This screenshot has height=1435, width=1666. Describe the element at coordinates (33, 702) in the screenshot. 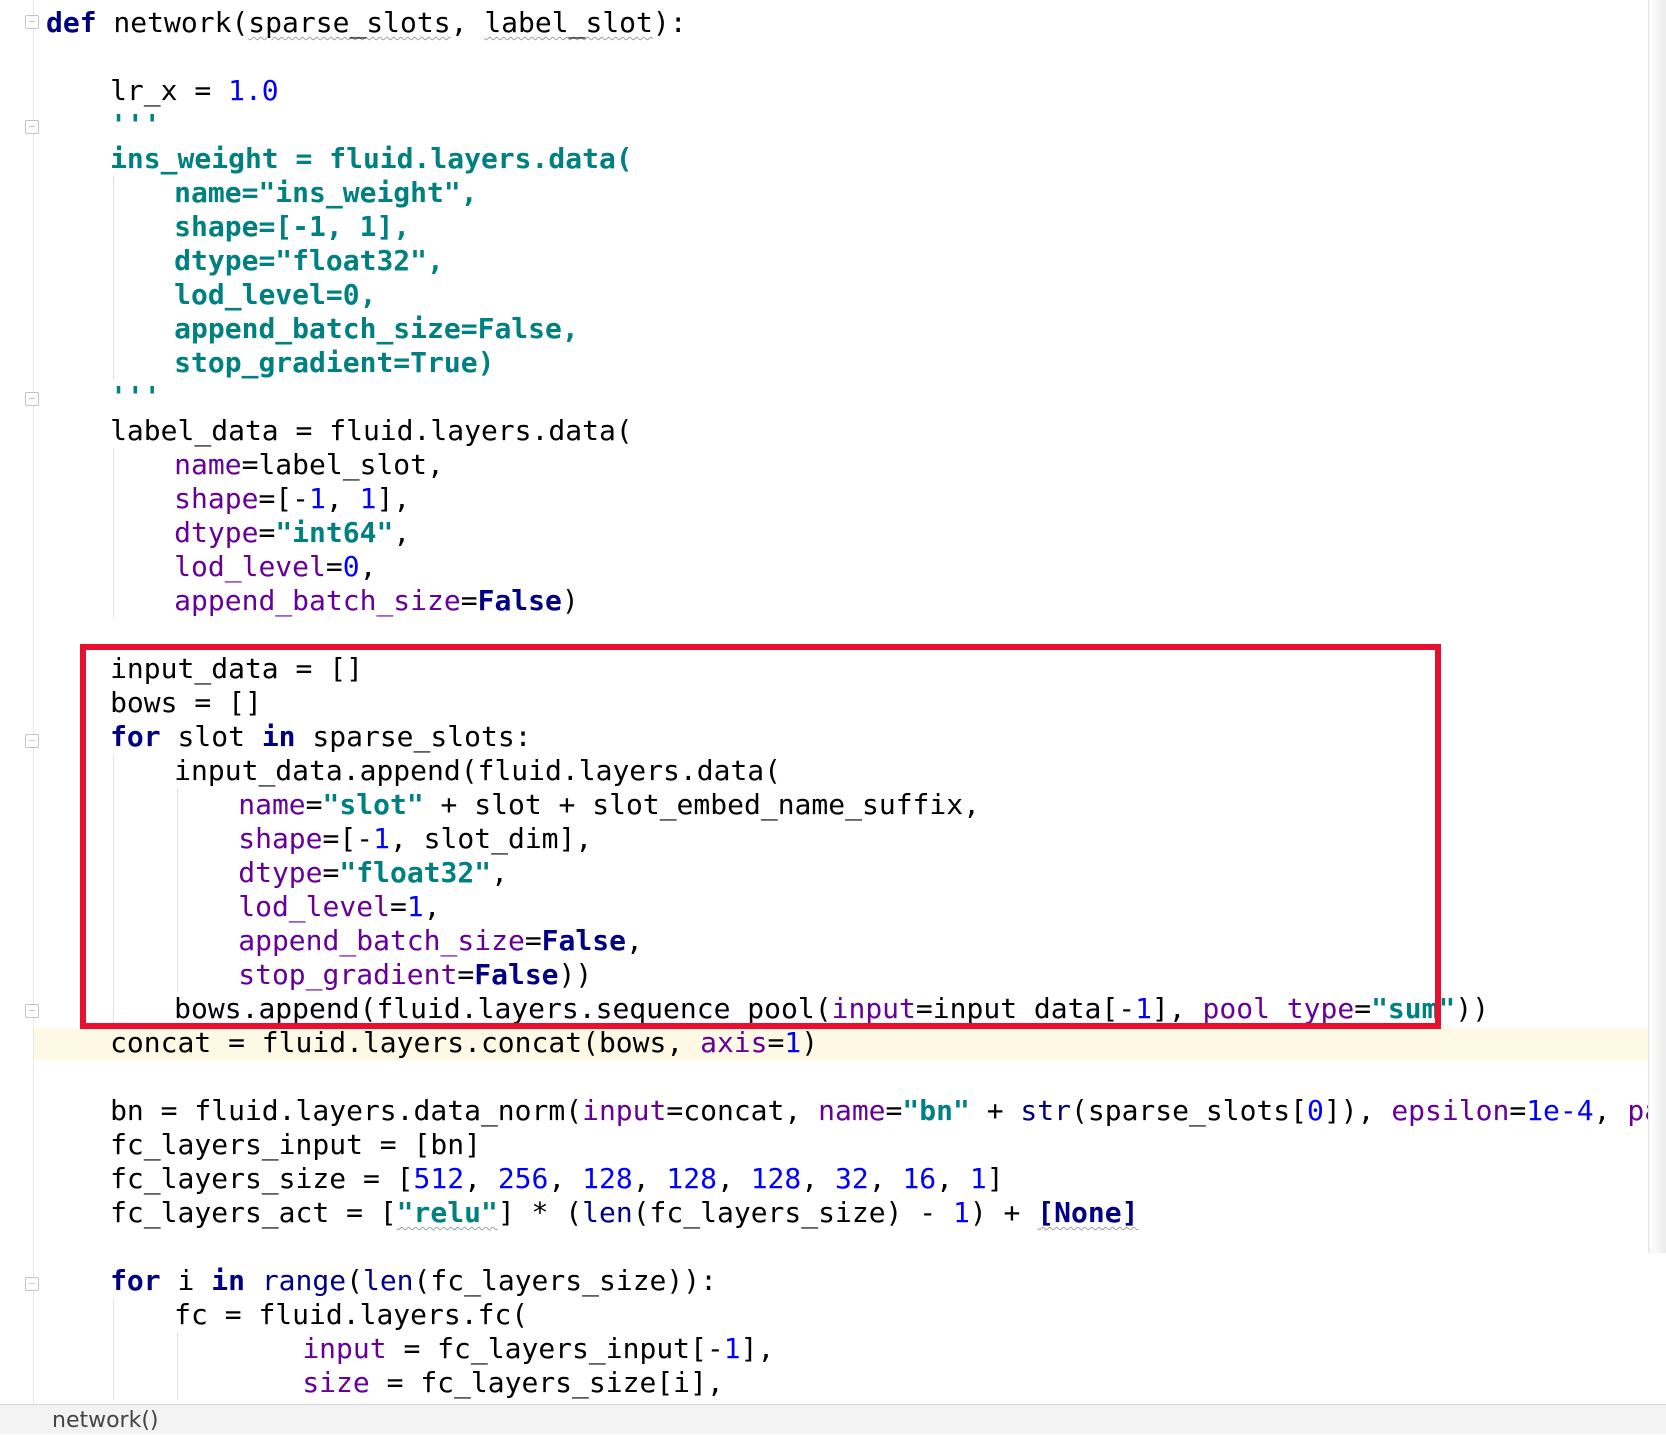

I see `gutter-separator` at that location.